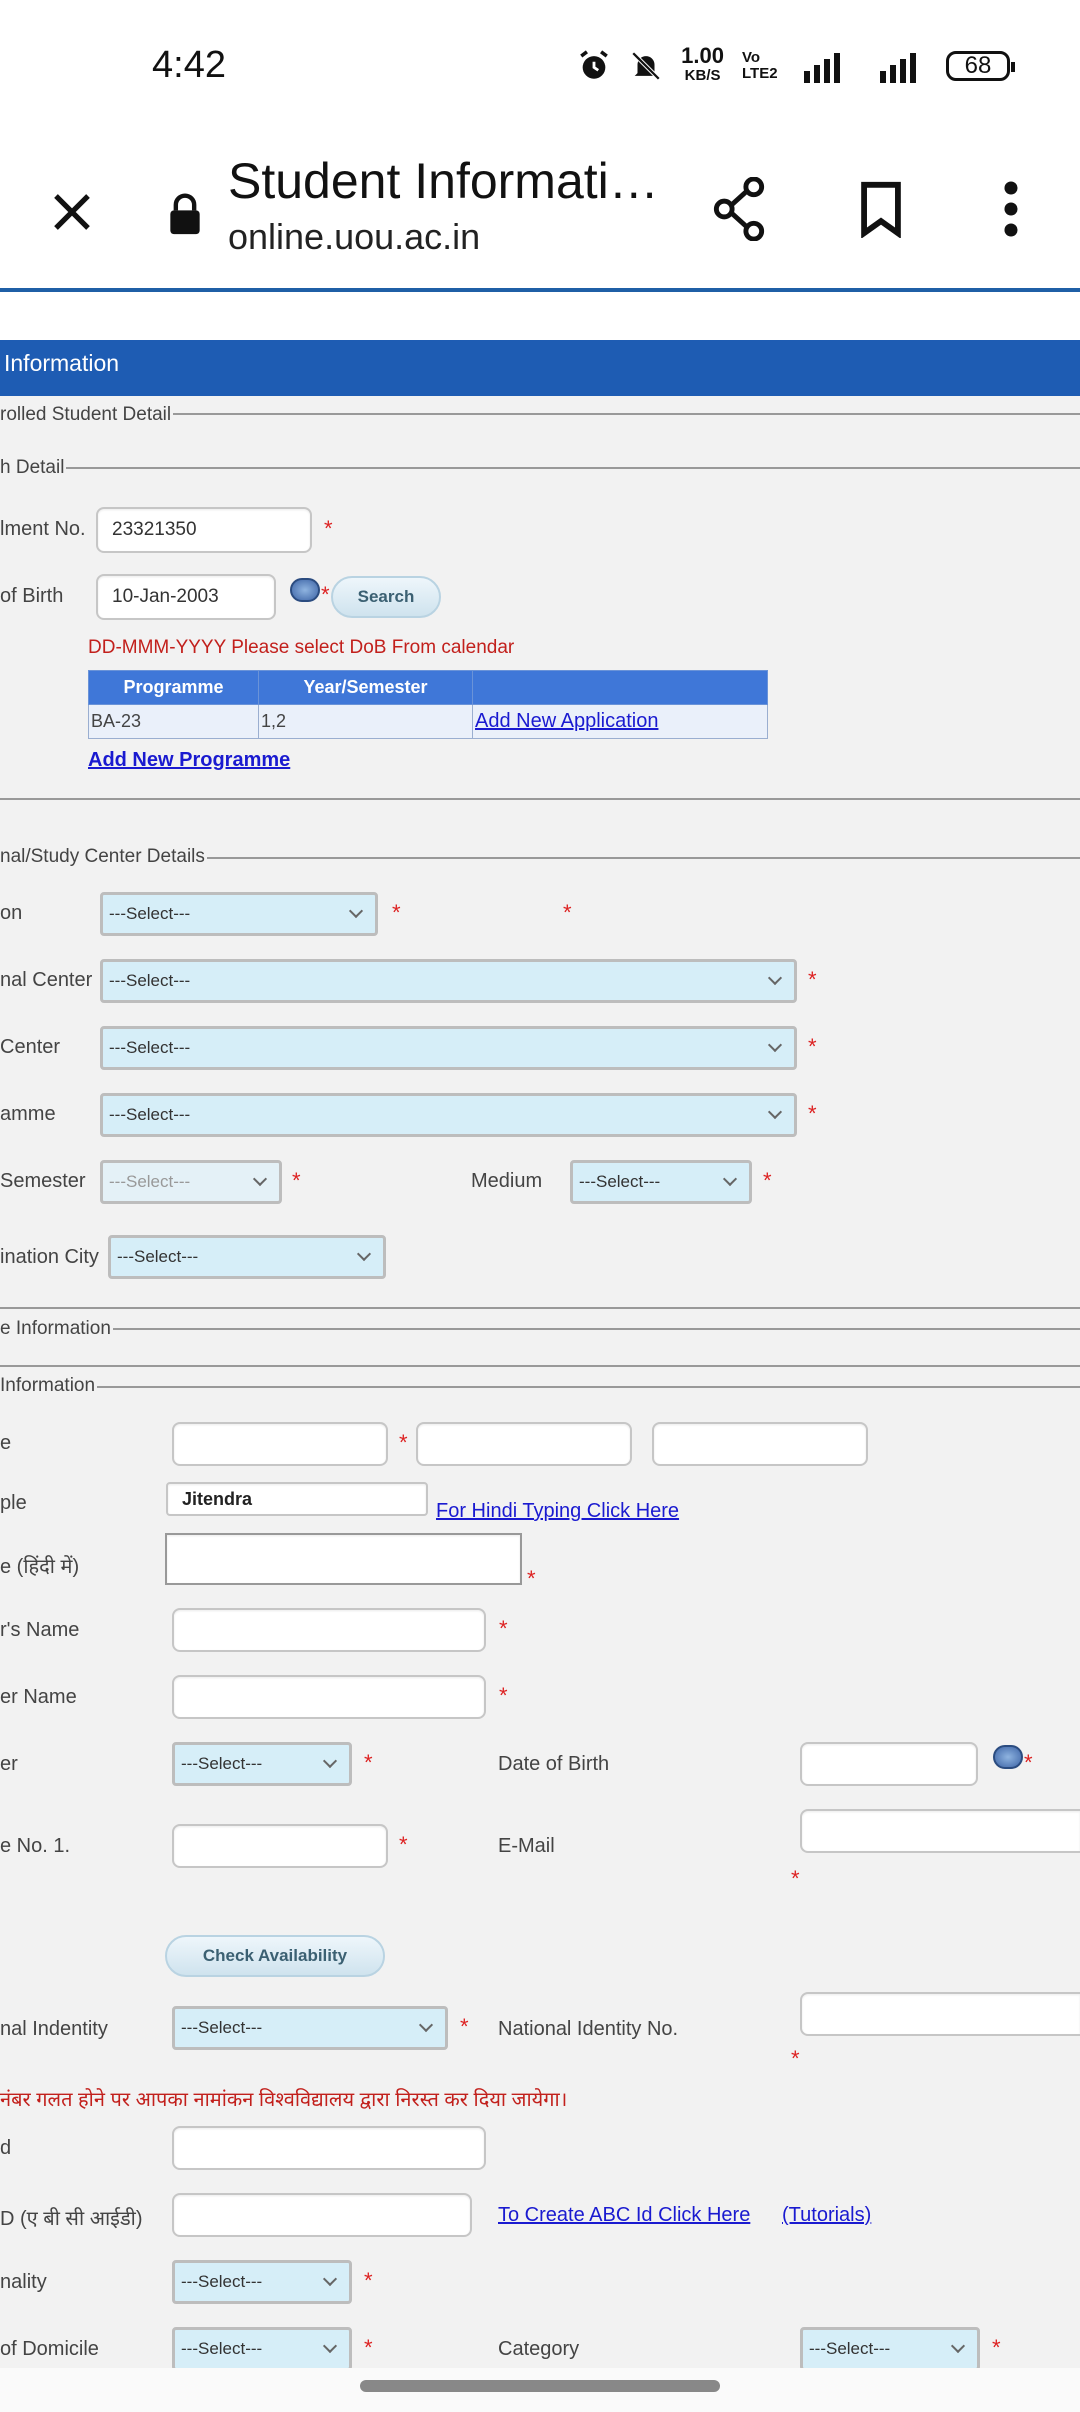  I want to click on email-input, so click(940, 1831).